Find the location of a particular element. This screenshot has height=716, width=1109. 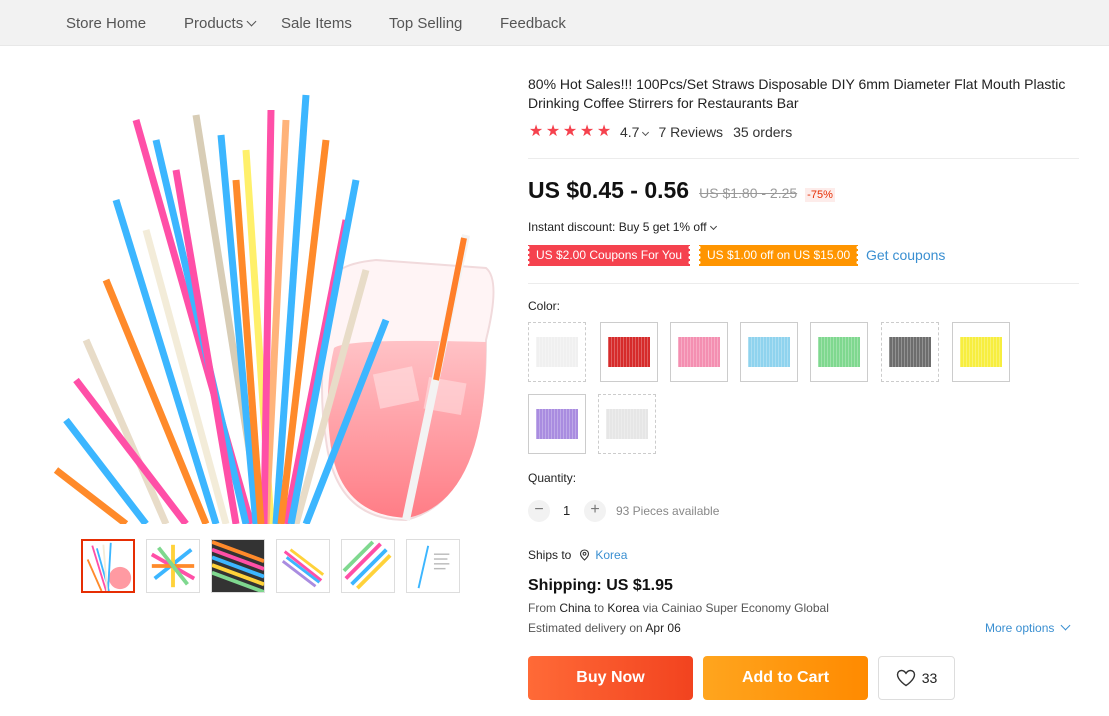

color-label: Color: is located at coordinates (544, 306).